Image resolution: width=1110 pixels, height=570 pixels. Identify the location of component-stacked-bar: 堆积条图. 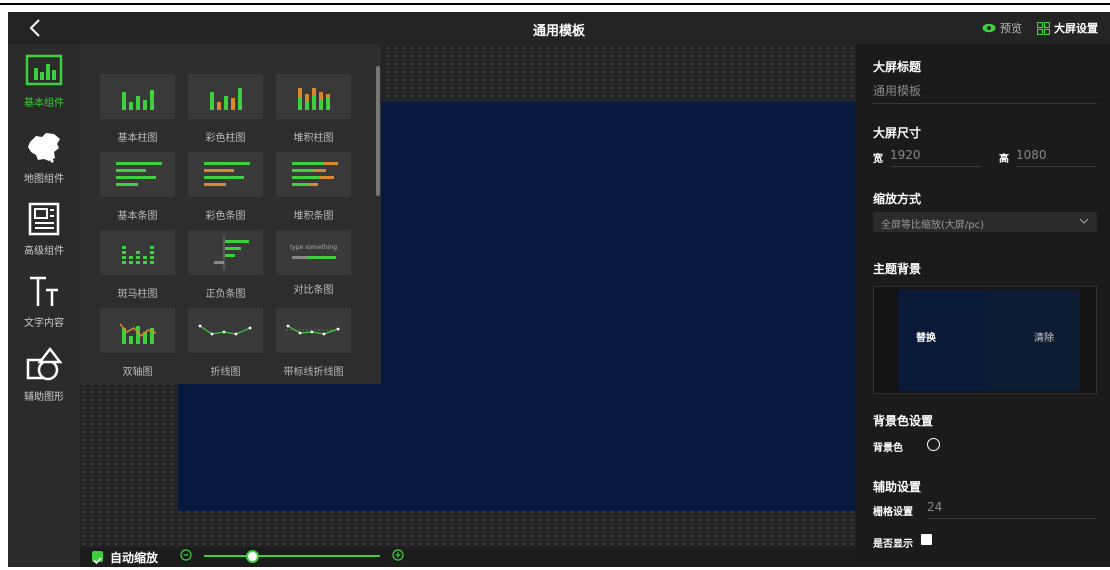
(313, 187).